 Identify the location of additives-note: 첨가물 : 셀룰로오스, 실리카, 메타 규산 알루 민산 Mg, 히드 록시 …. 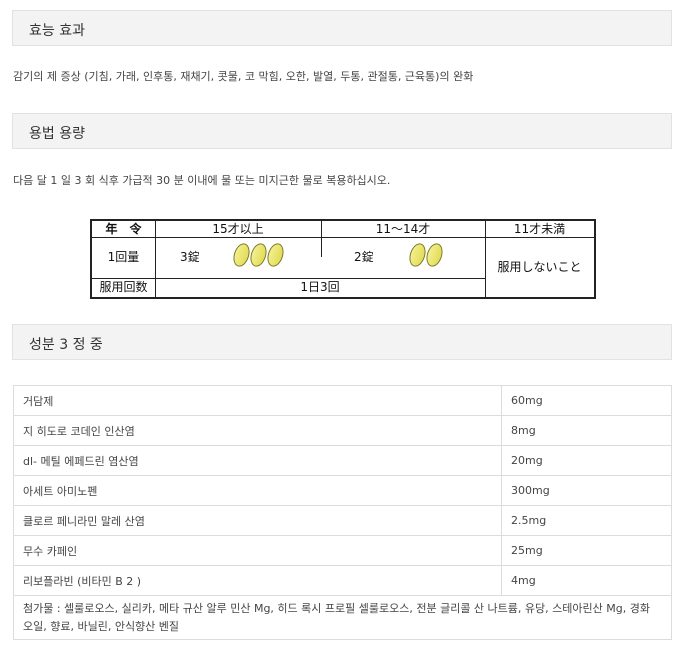
(342, 617).